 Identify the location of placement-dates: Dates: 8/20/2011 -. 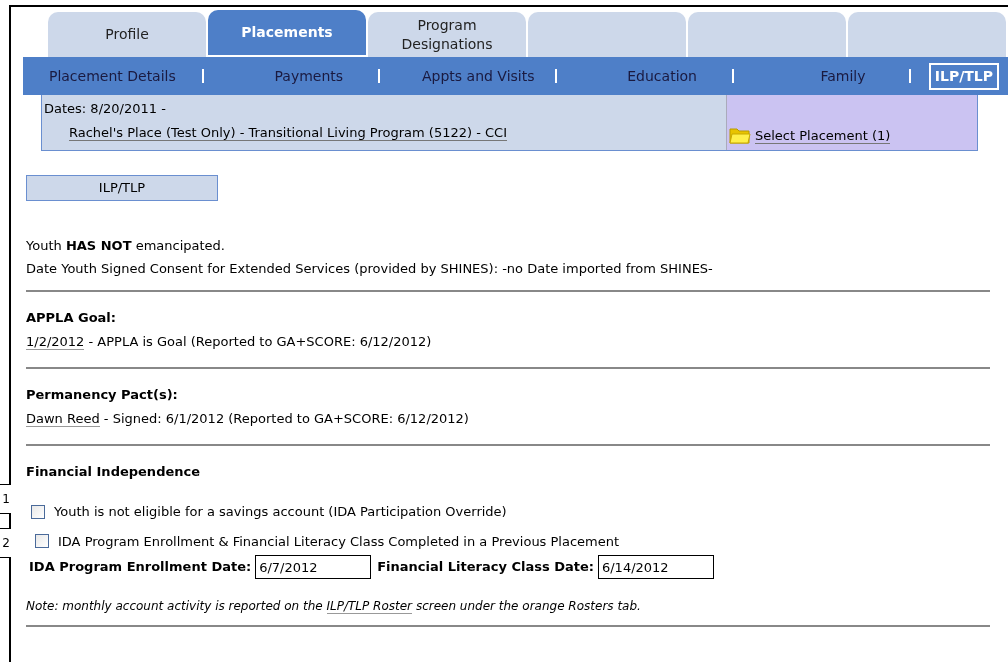
(105, 109).